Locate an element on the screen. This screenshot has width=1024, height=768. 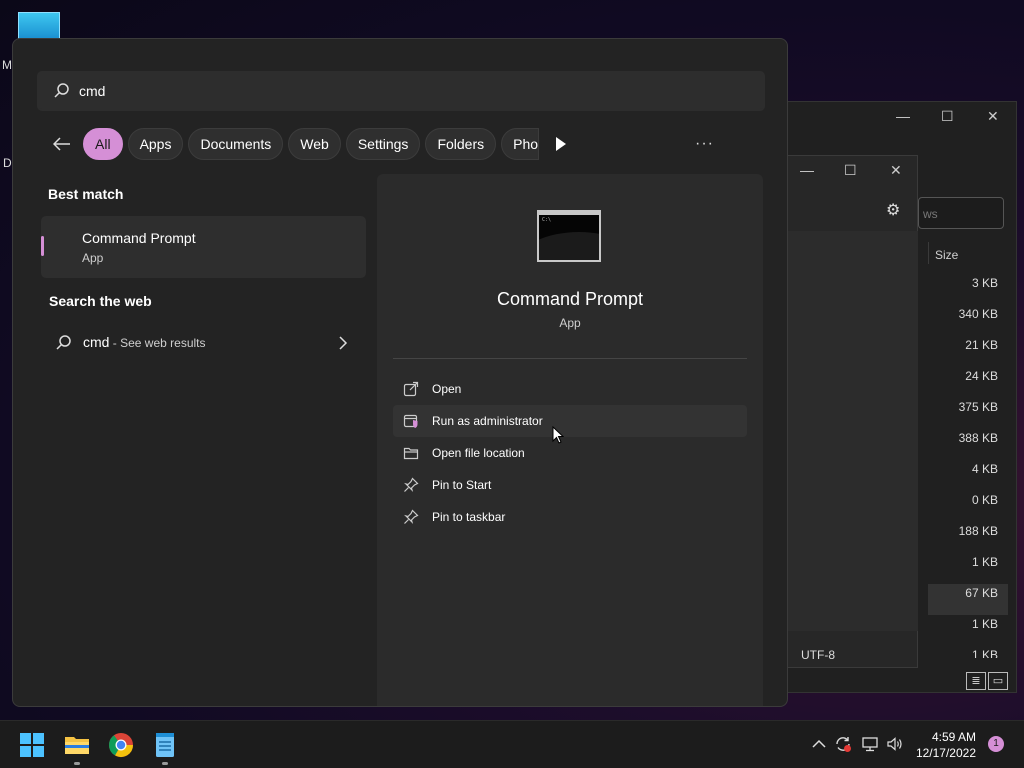
file-size: 188 KB is located at coordinates (978, 531).